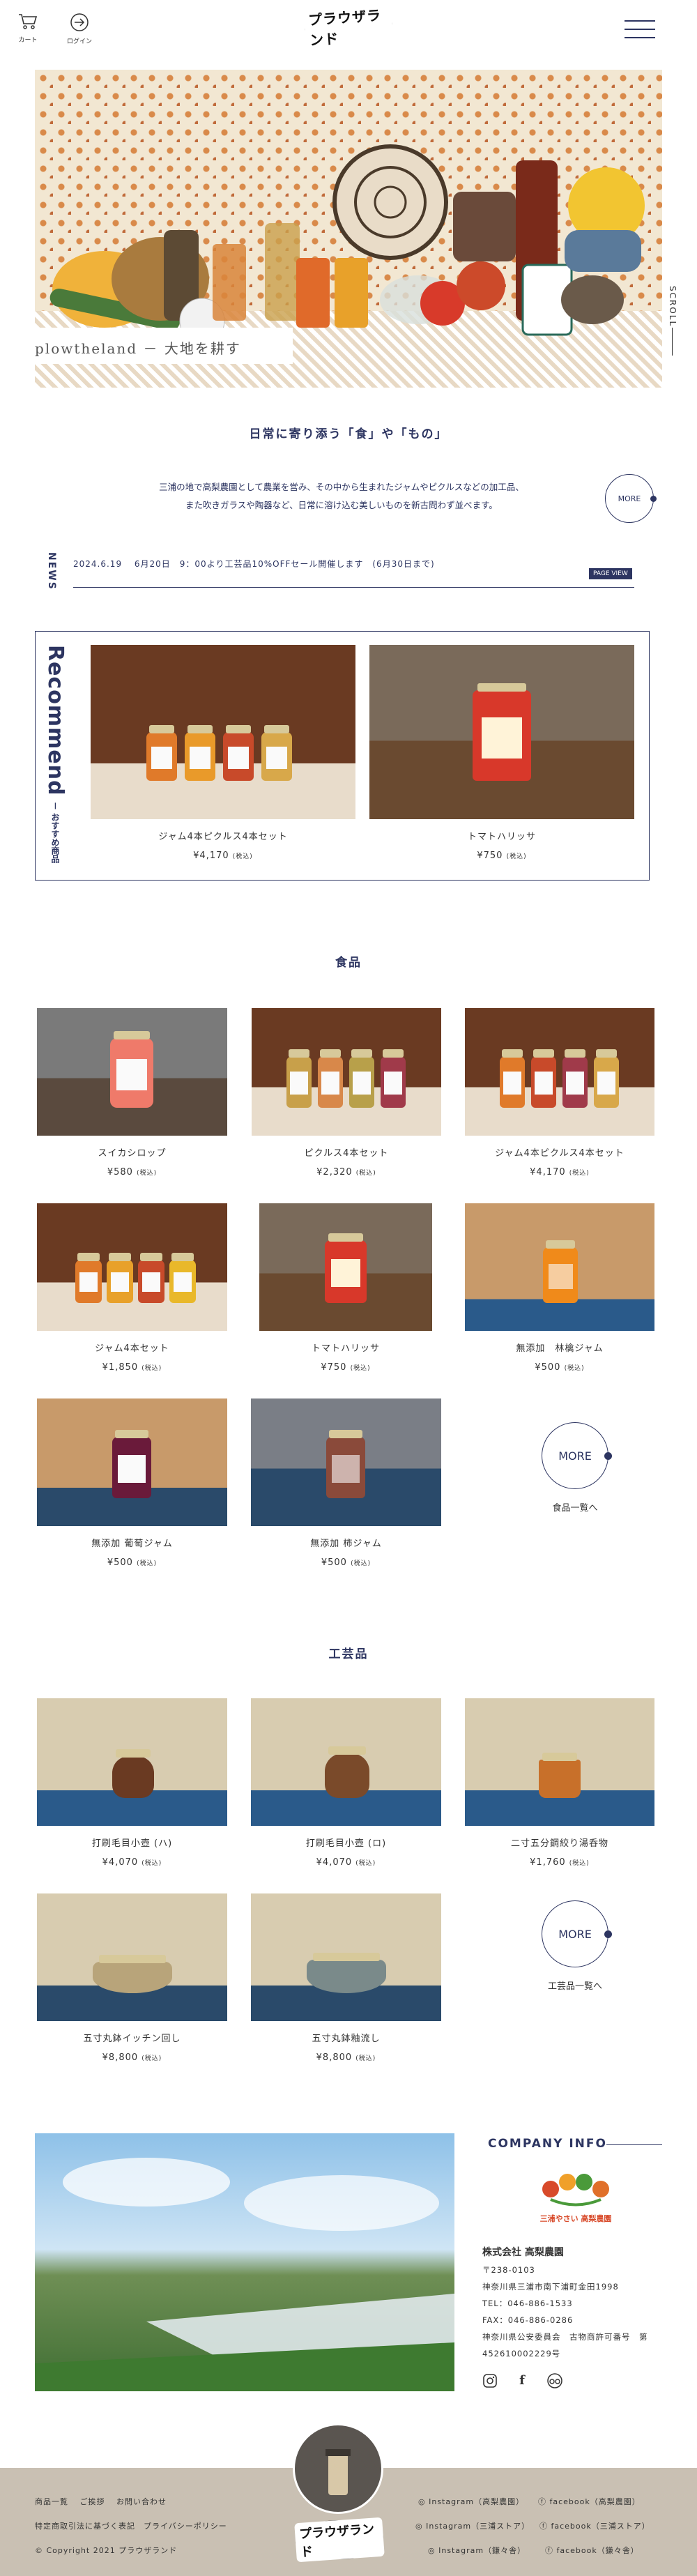  Describe the element at coordinates (28, 21) in the screenshot. I see `cart-icon` at that location.